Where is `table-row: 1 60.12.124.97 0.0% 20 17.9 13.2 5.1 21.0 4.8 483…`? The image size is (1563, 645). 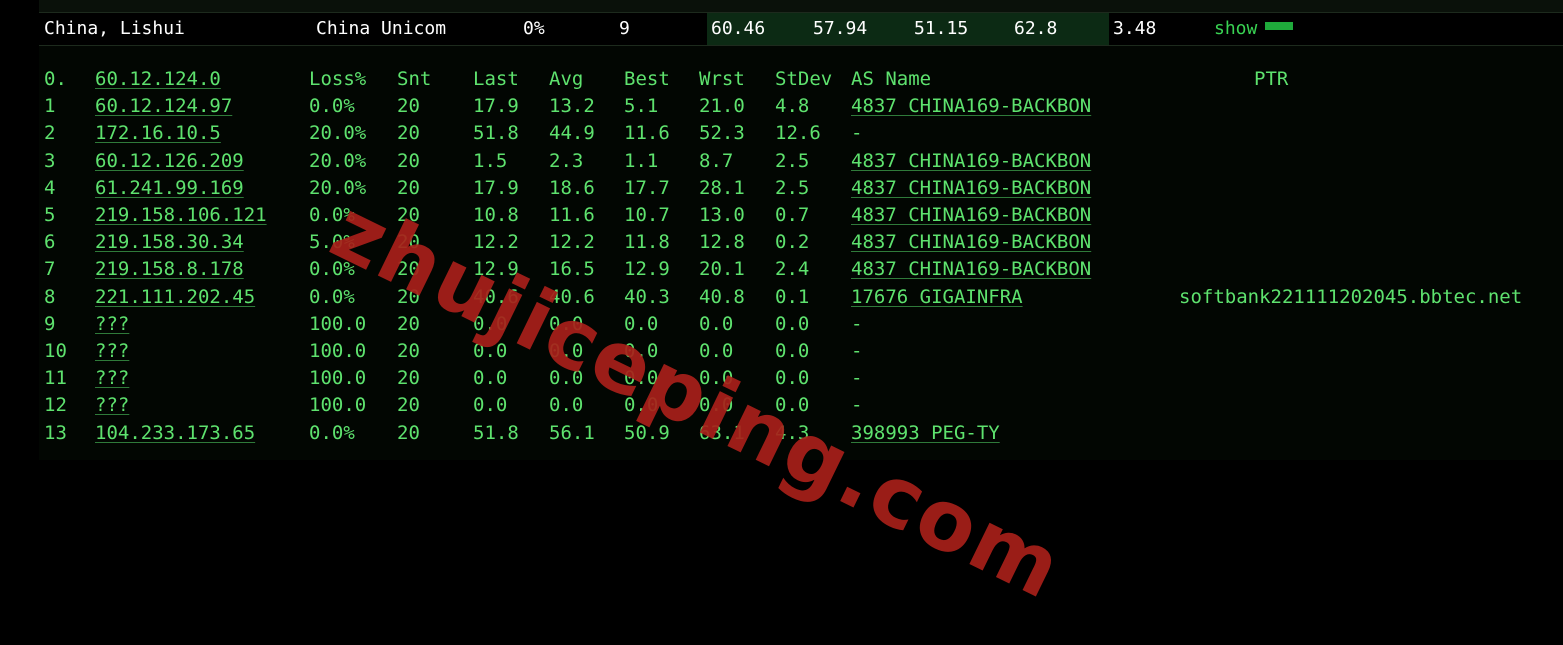 table-row: 1 60.12.124.97 0.0% 20 17.9 13.2 5.1 21.0 4.8 483… is located at coordinates (801, 106).